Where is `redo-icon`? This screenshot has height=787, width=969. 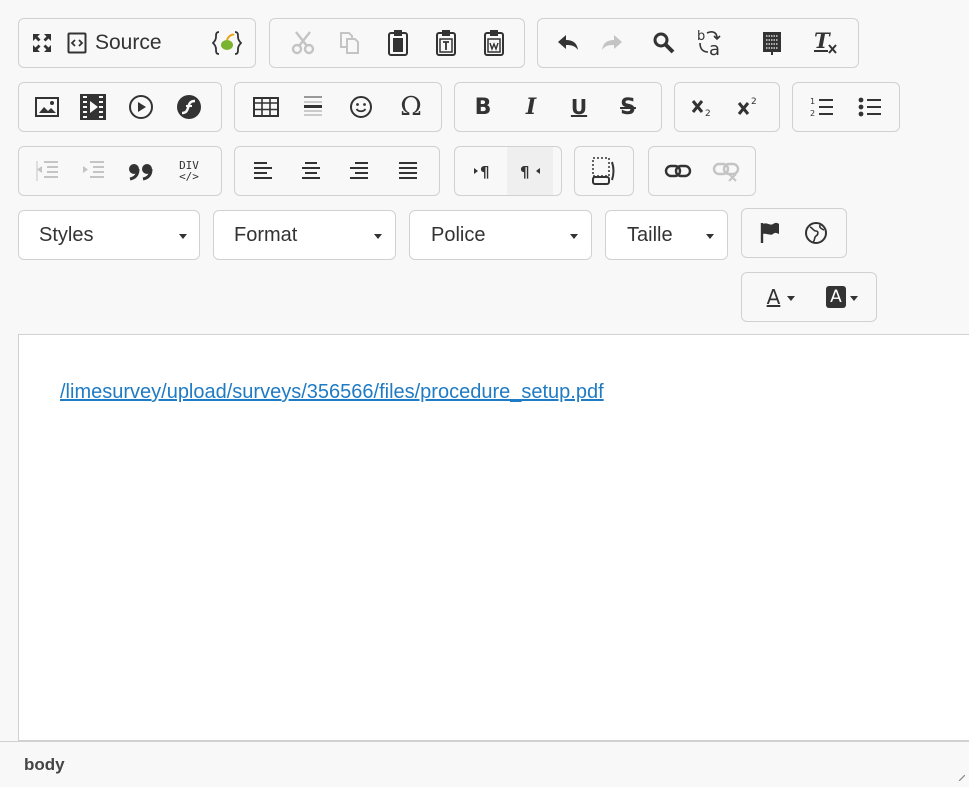 redo-icon is located at coordinates (612, 42).